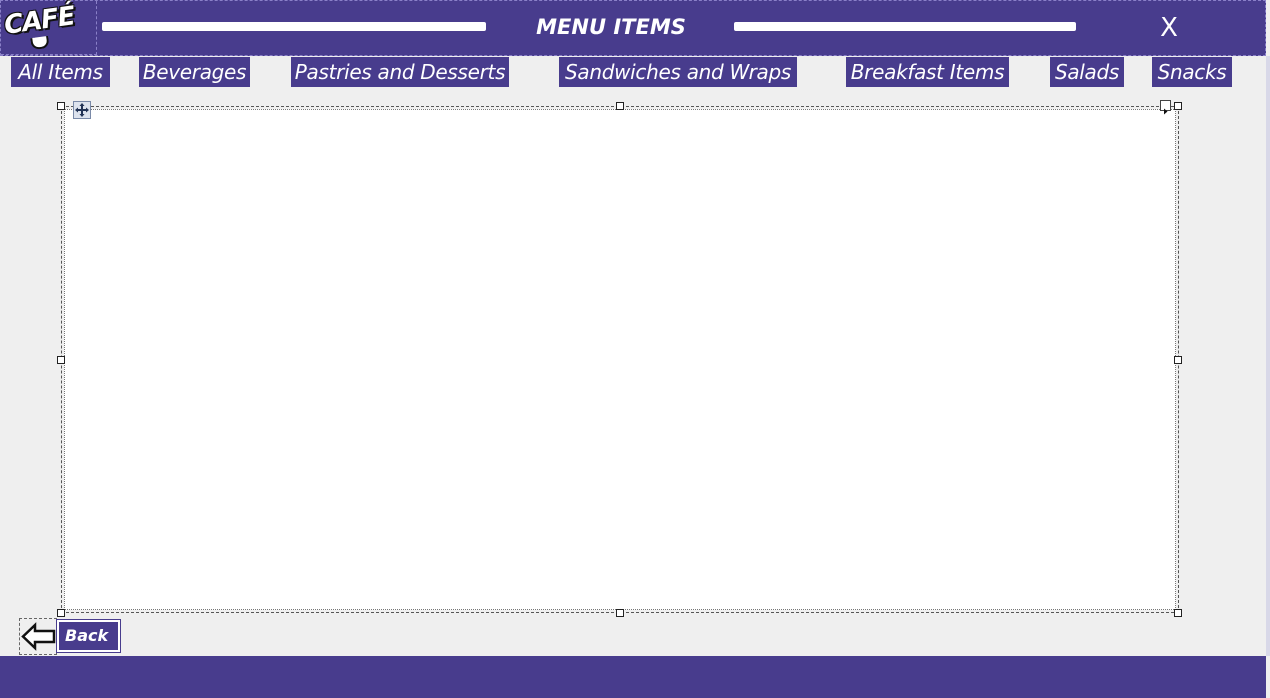 The image size is (1270, 698). I want to click on logo-text: CAFÉ, so click(39, 21).